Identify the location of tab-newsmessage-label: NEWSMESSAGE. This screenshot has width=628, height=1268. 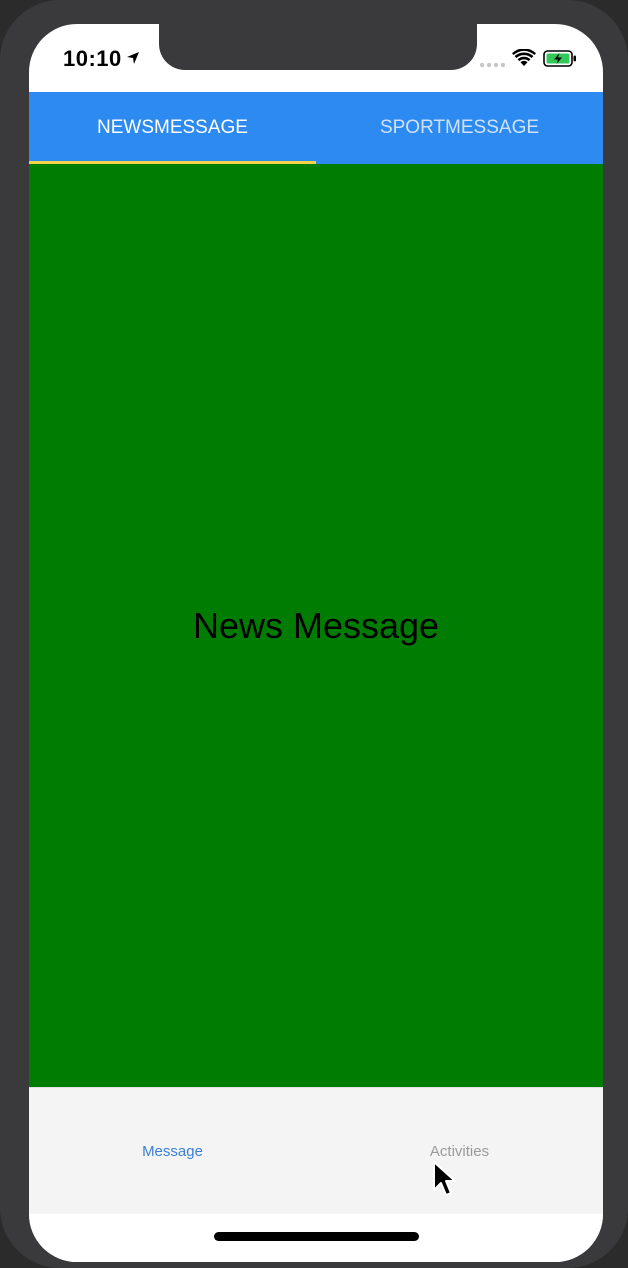
(172, 127).